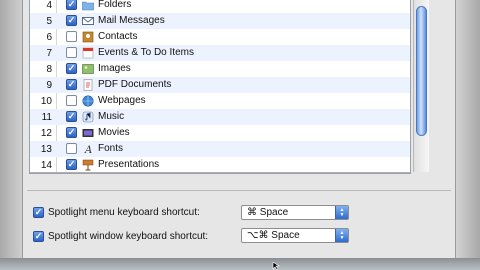  What do you see at coordinates (131, 20) in the screenshot?
I see `category-label: Mail Messages` at bounding box center [131, 20].